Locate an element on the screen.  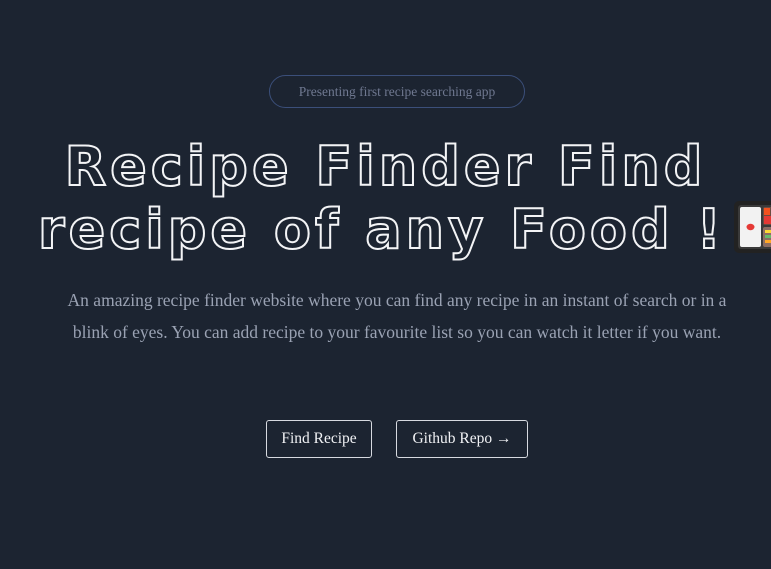
headline-line-2-text: recipe of any Food ! is located at coordinates (381, 230).